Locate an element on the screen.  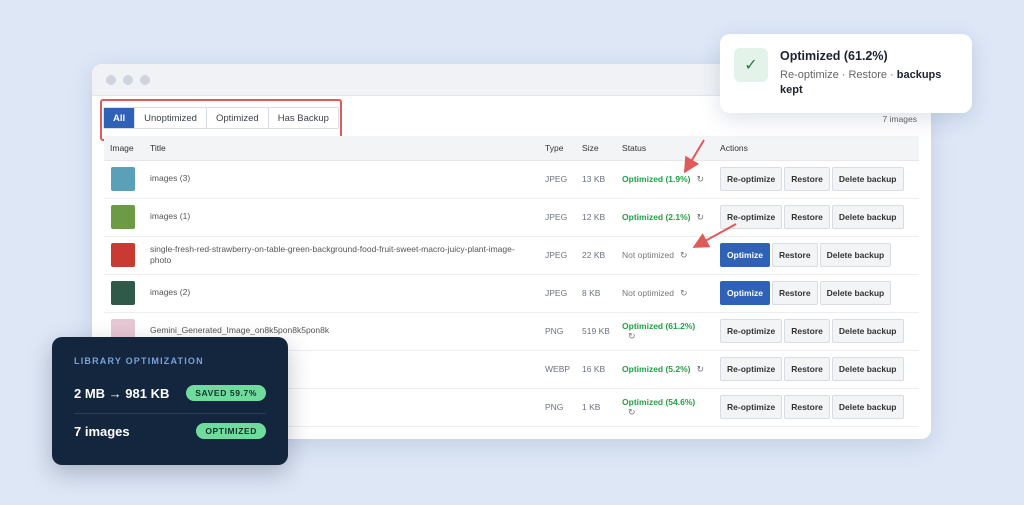
cell-status: Optimized (2.1%) ↻ is located at coordinates (665, 217).